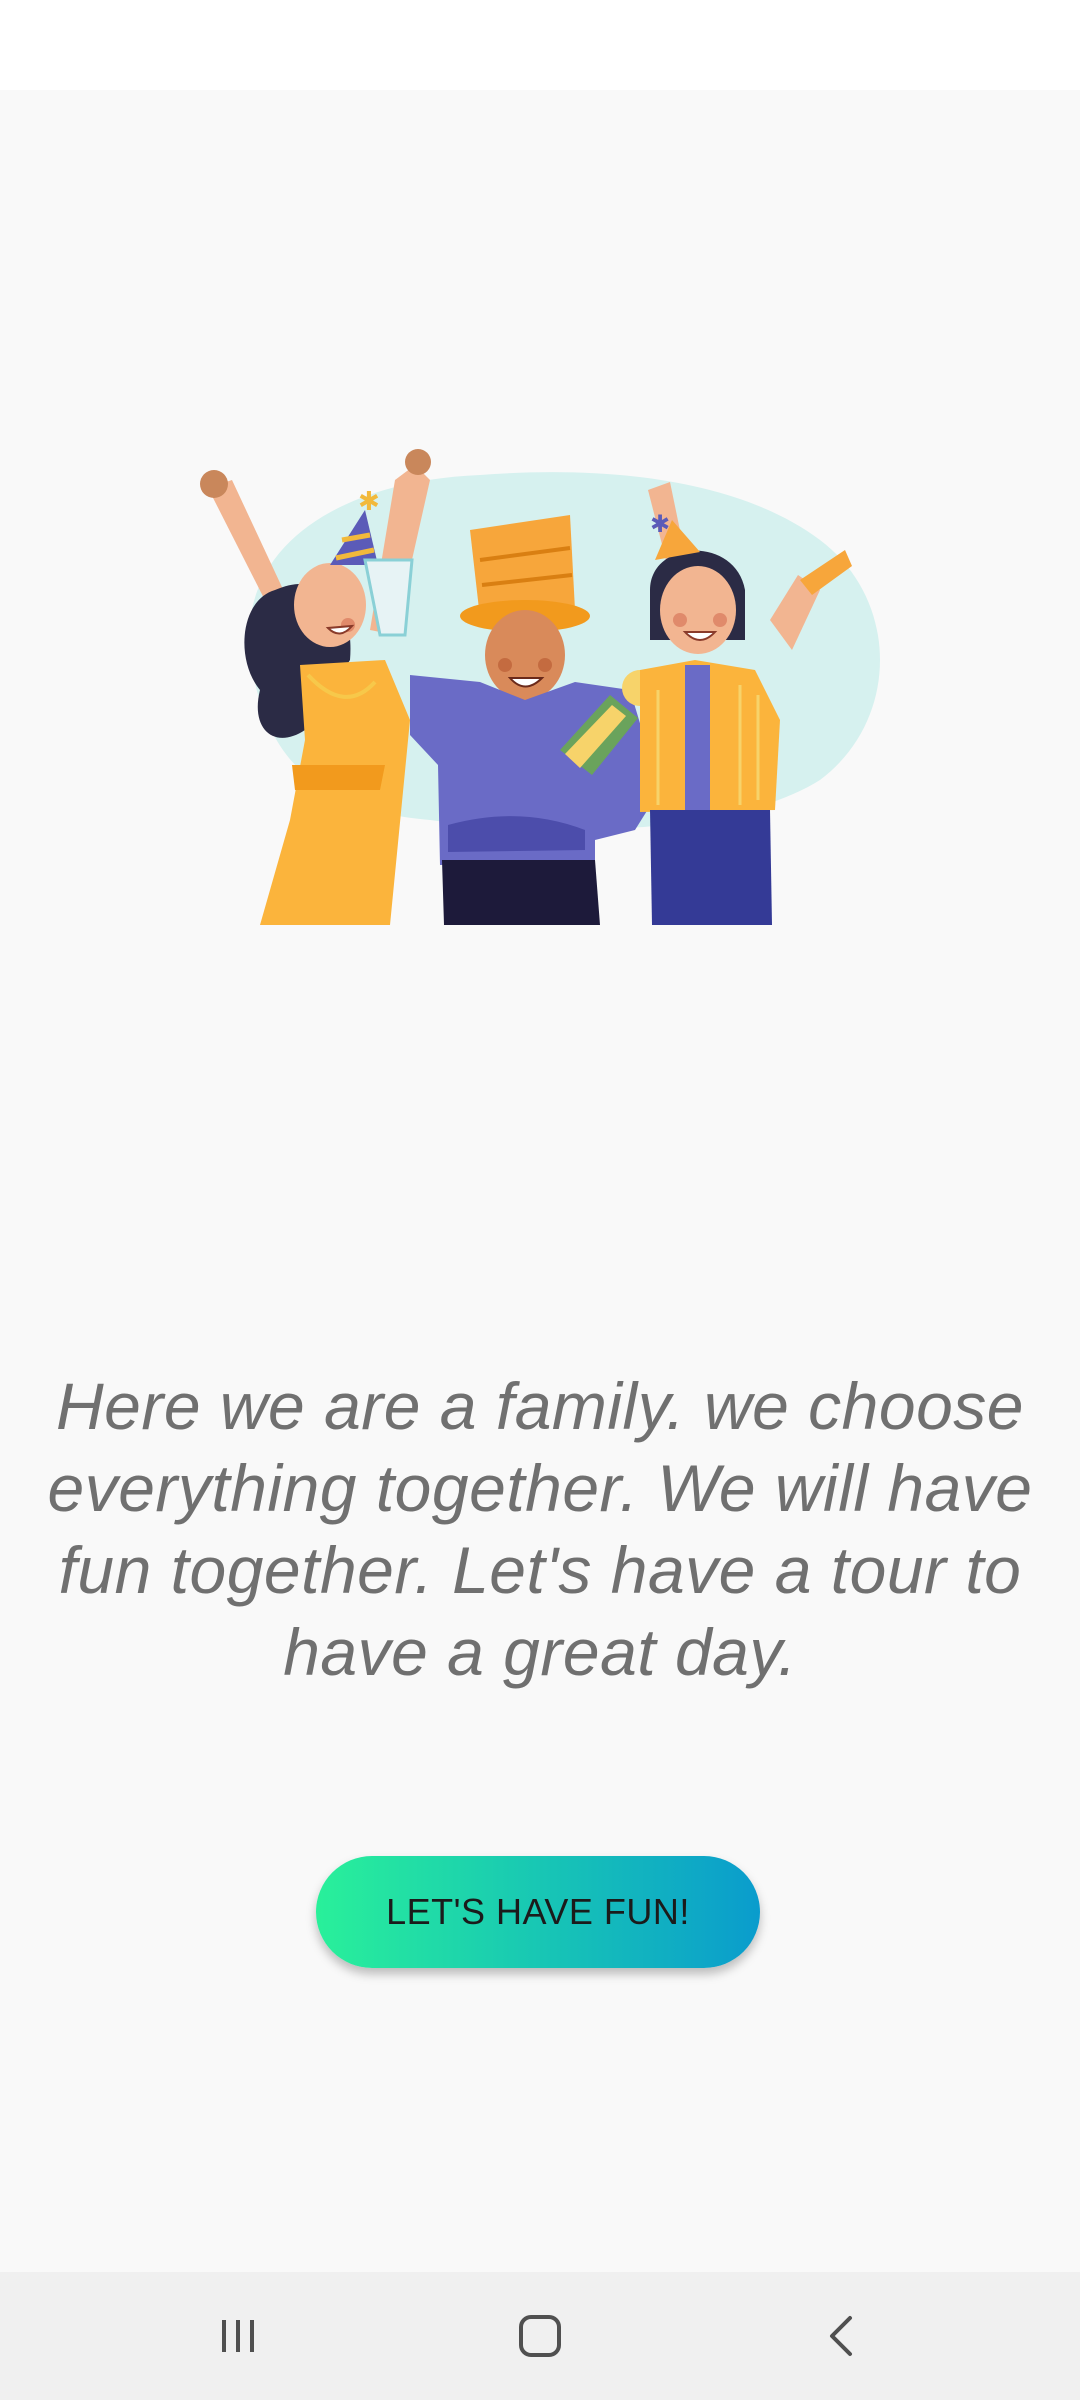  Describe the element at coordinates (550, 680) in the screenshot. I see `party-illustration: ✱ ✱` at that location.